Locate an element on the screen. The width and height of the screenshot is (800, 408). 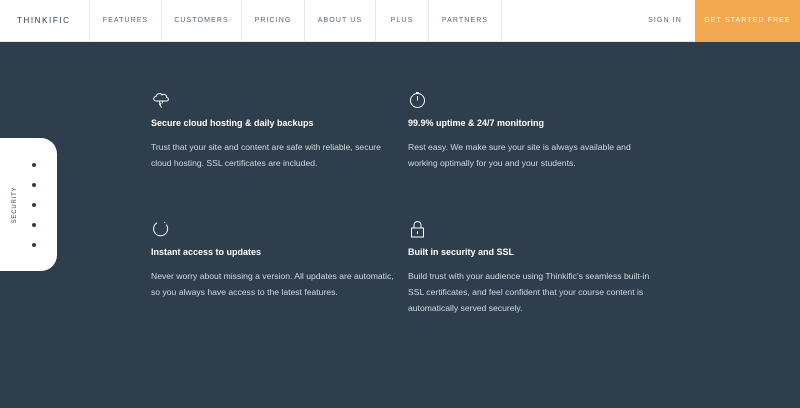
get-started-button: GET STARTED FREE is located at coordinates (747, 21).